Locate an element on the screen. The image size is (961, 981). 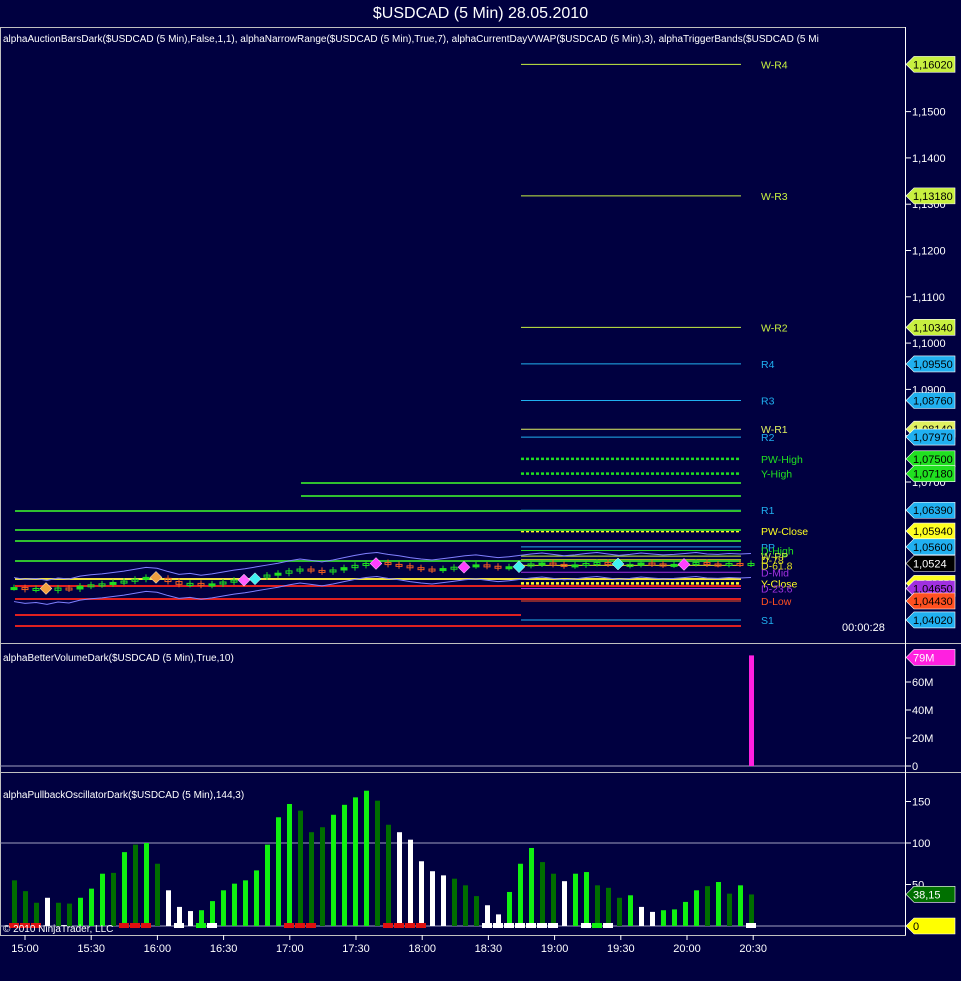
price-axis-label: 1,1400 is located at coordinates (929, 159).